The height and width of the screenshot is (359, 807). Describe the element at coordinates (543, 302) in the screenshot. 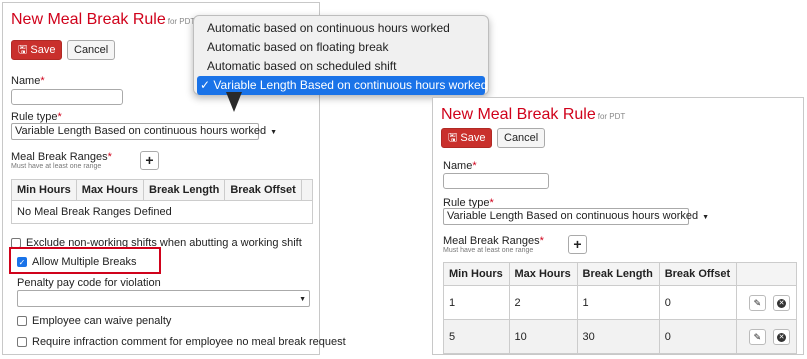

I see `cell-max-hours: 2` at that location.